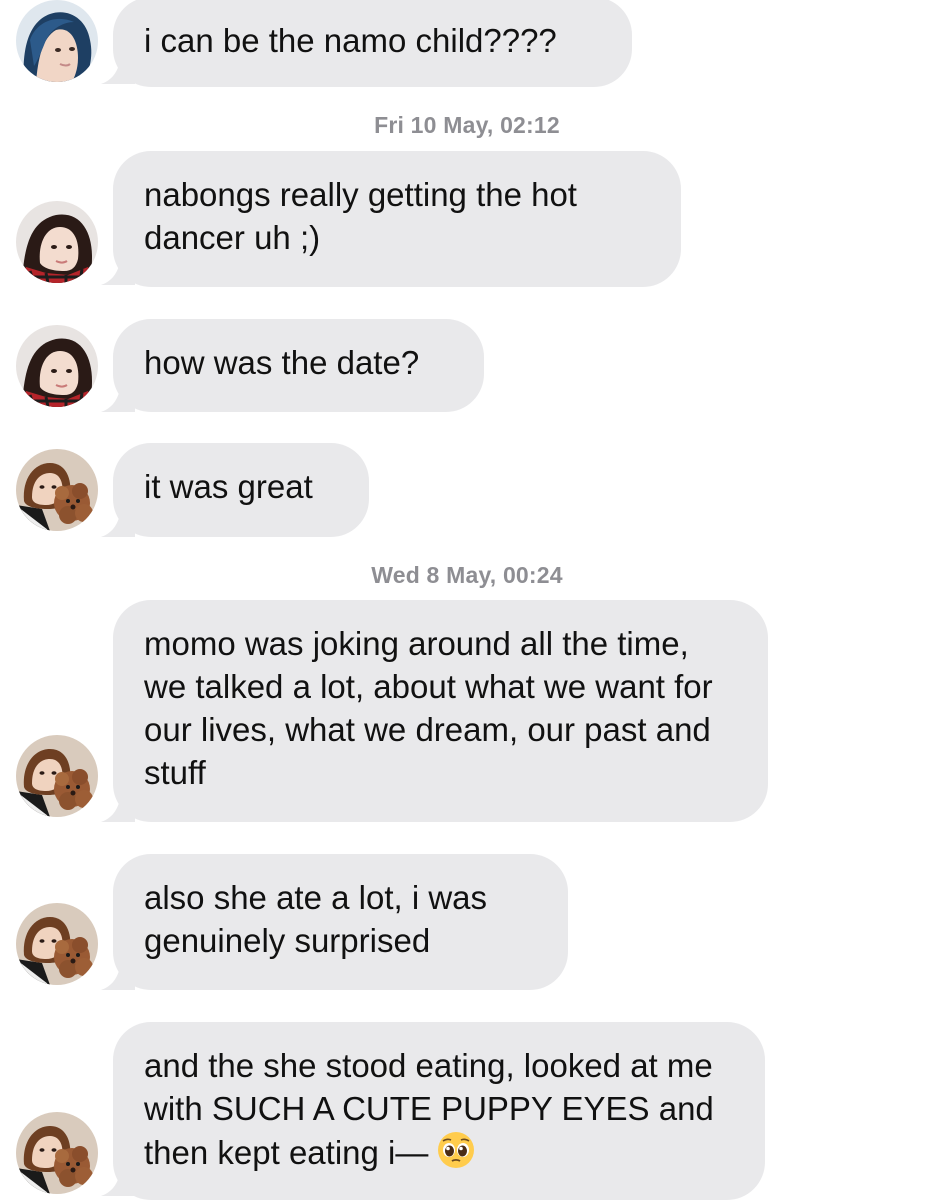 Image resolution: width=934 pixels, height=1200 pixels. I want to click on message-text: how was the date?, so click(282, 362).